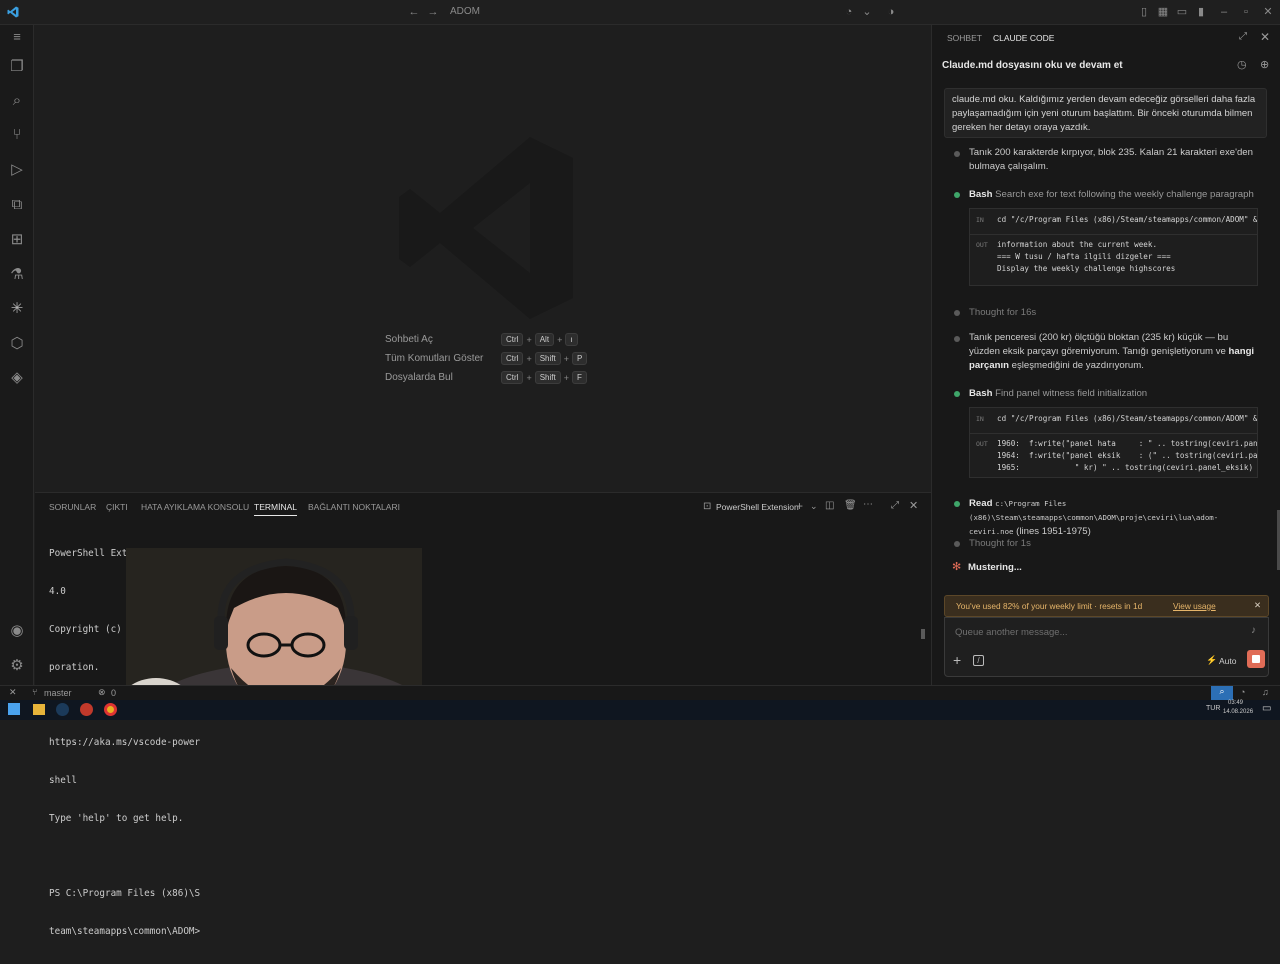 The width and height of the screenshot is (1280, 964). I want to click on split-terminal-icon: ◫, so click(829, 505).